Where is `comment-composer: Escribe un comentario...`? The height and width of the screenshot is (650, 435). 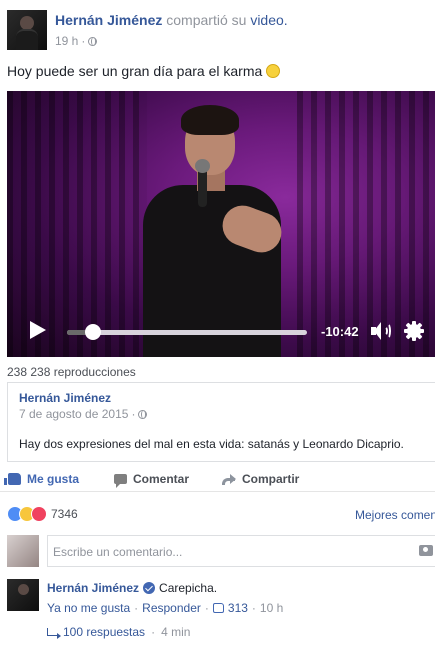
comment-composer: Escribe un comentario... is located at coordinates (221, 551).